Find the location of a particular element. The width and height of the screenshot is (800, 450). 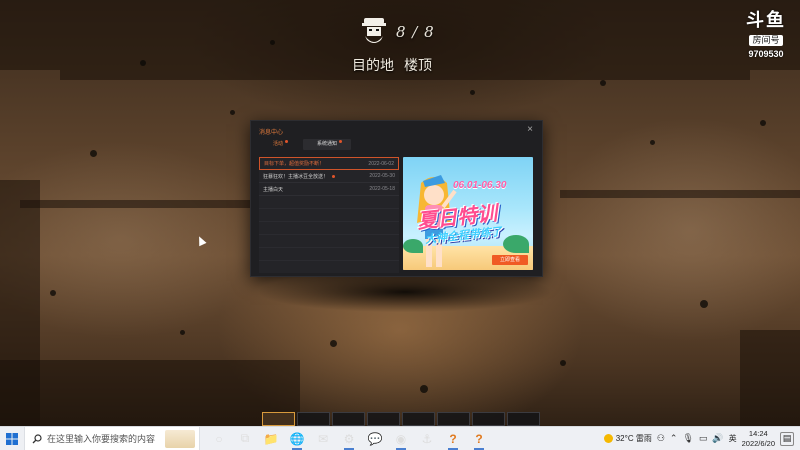

dialog-shadow is located at coordinates (405, 292).